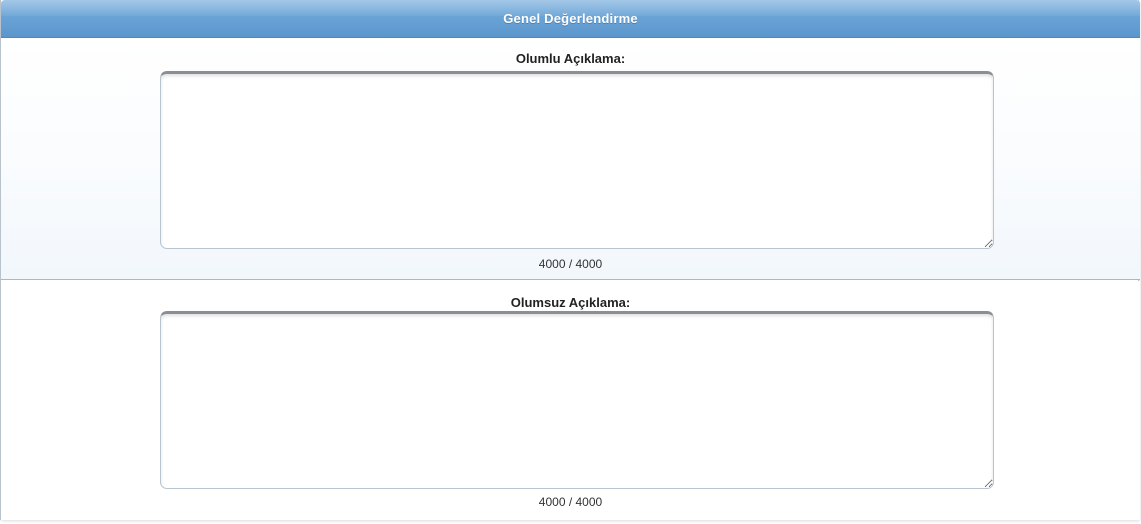 The height and width of the screenshot is (524, 1141). What do you see at coordinates (570, 58) in the screenshot?
I see `positive-comment-label: Olumlu Açıklama:` at bounding box center [570, 58].